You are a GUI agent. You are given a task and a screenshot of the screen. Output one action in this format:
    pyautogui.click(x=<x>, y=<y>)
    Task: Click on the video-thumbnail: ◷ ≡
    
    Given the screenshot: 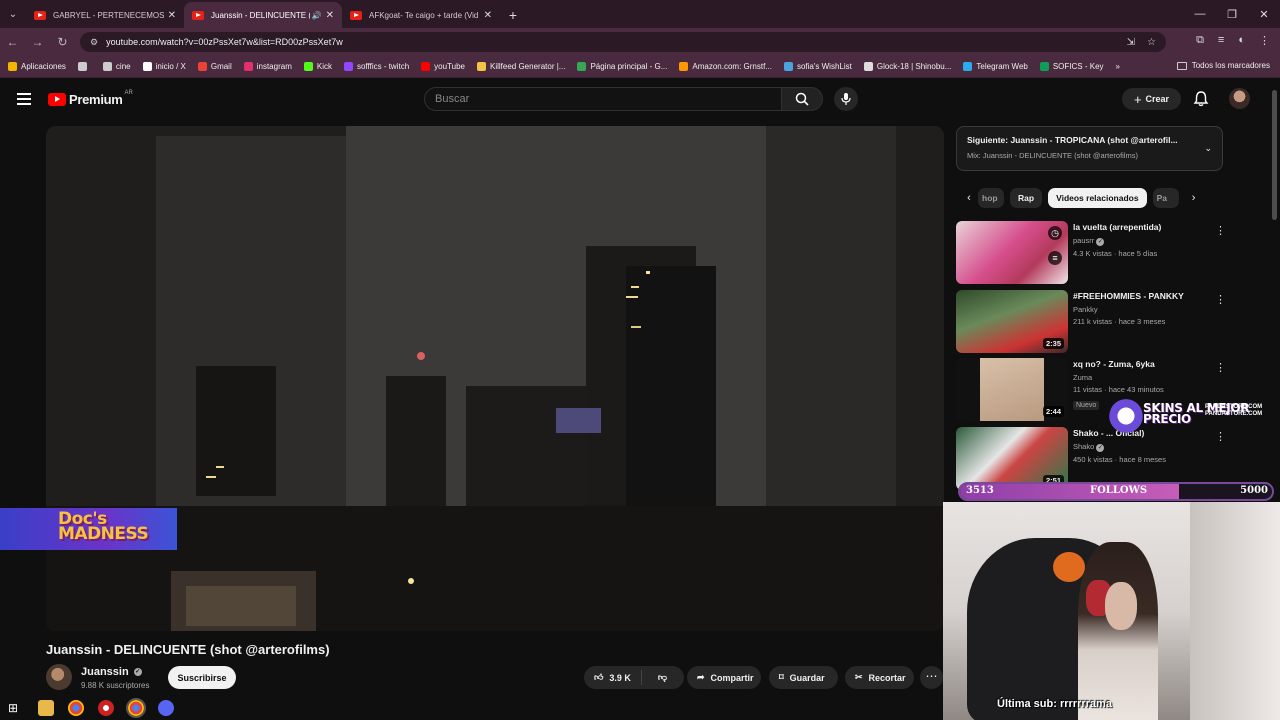 What is the action you would take?
    pyautogui.click(x=1012, y=252)
    